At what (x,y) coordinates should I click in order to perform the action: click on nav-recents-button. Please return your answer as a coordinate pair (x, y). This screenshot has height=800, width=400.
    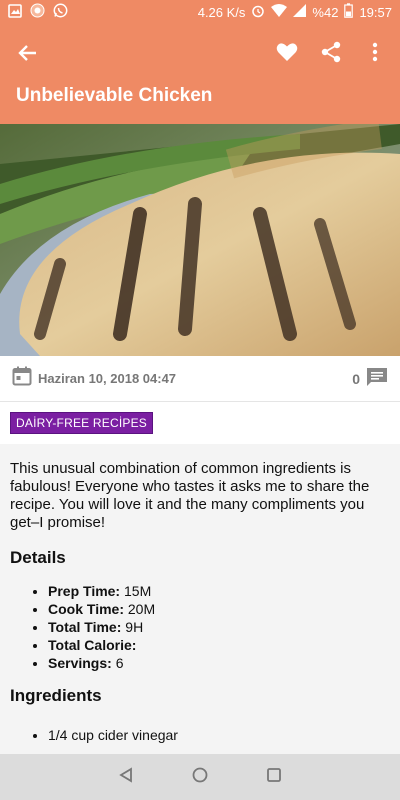
    Looking at the image, I should click on (274, 777).